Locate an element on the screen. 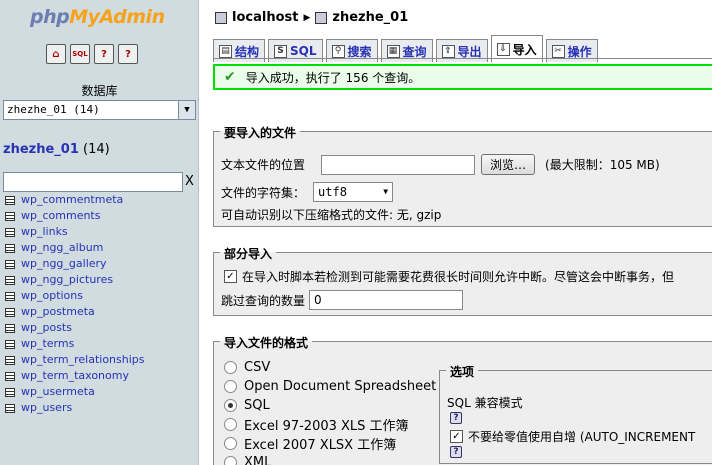 This screenshot has width=712, height=465. sql-icon: S is located at coordinates (281, 51).